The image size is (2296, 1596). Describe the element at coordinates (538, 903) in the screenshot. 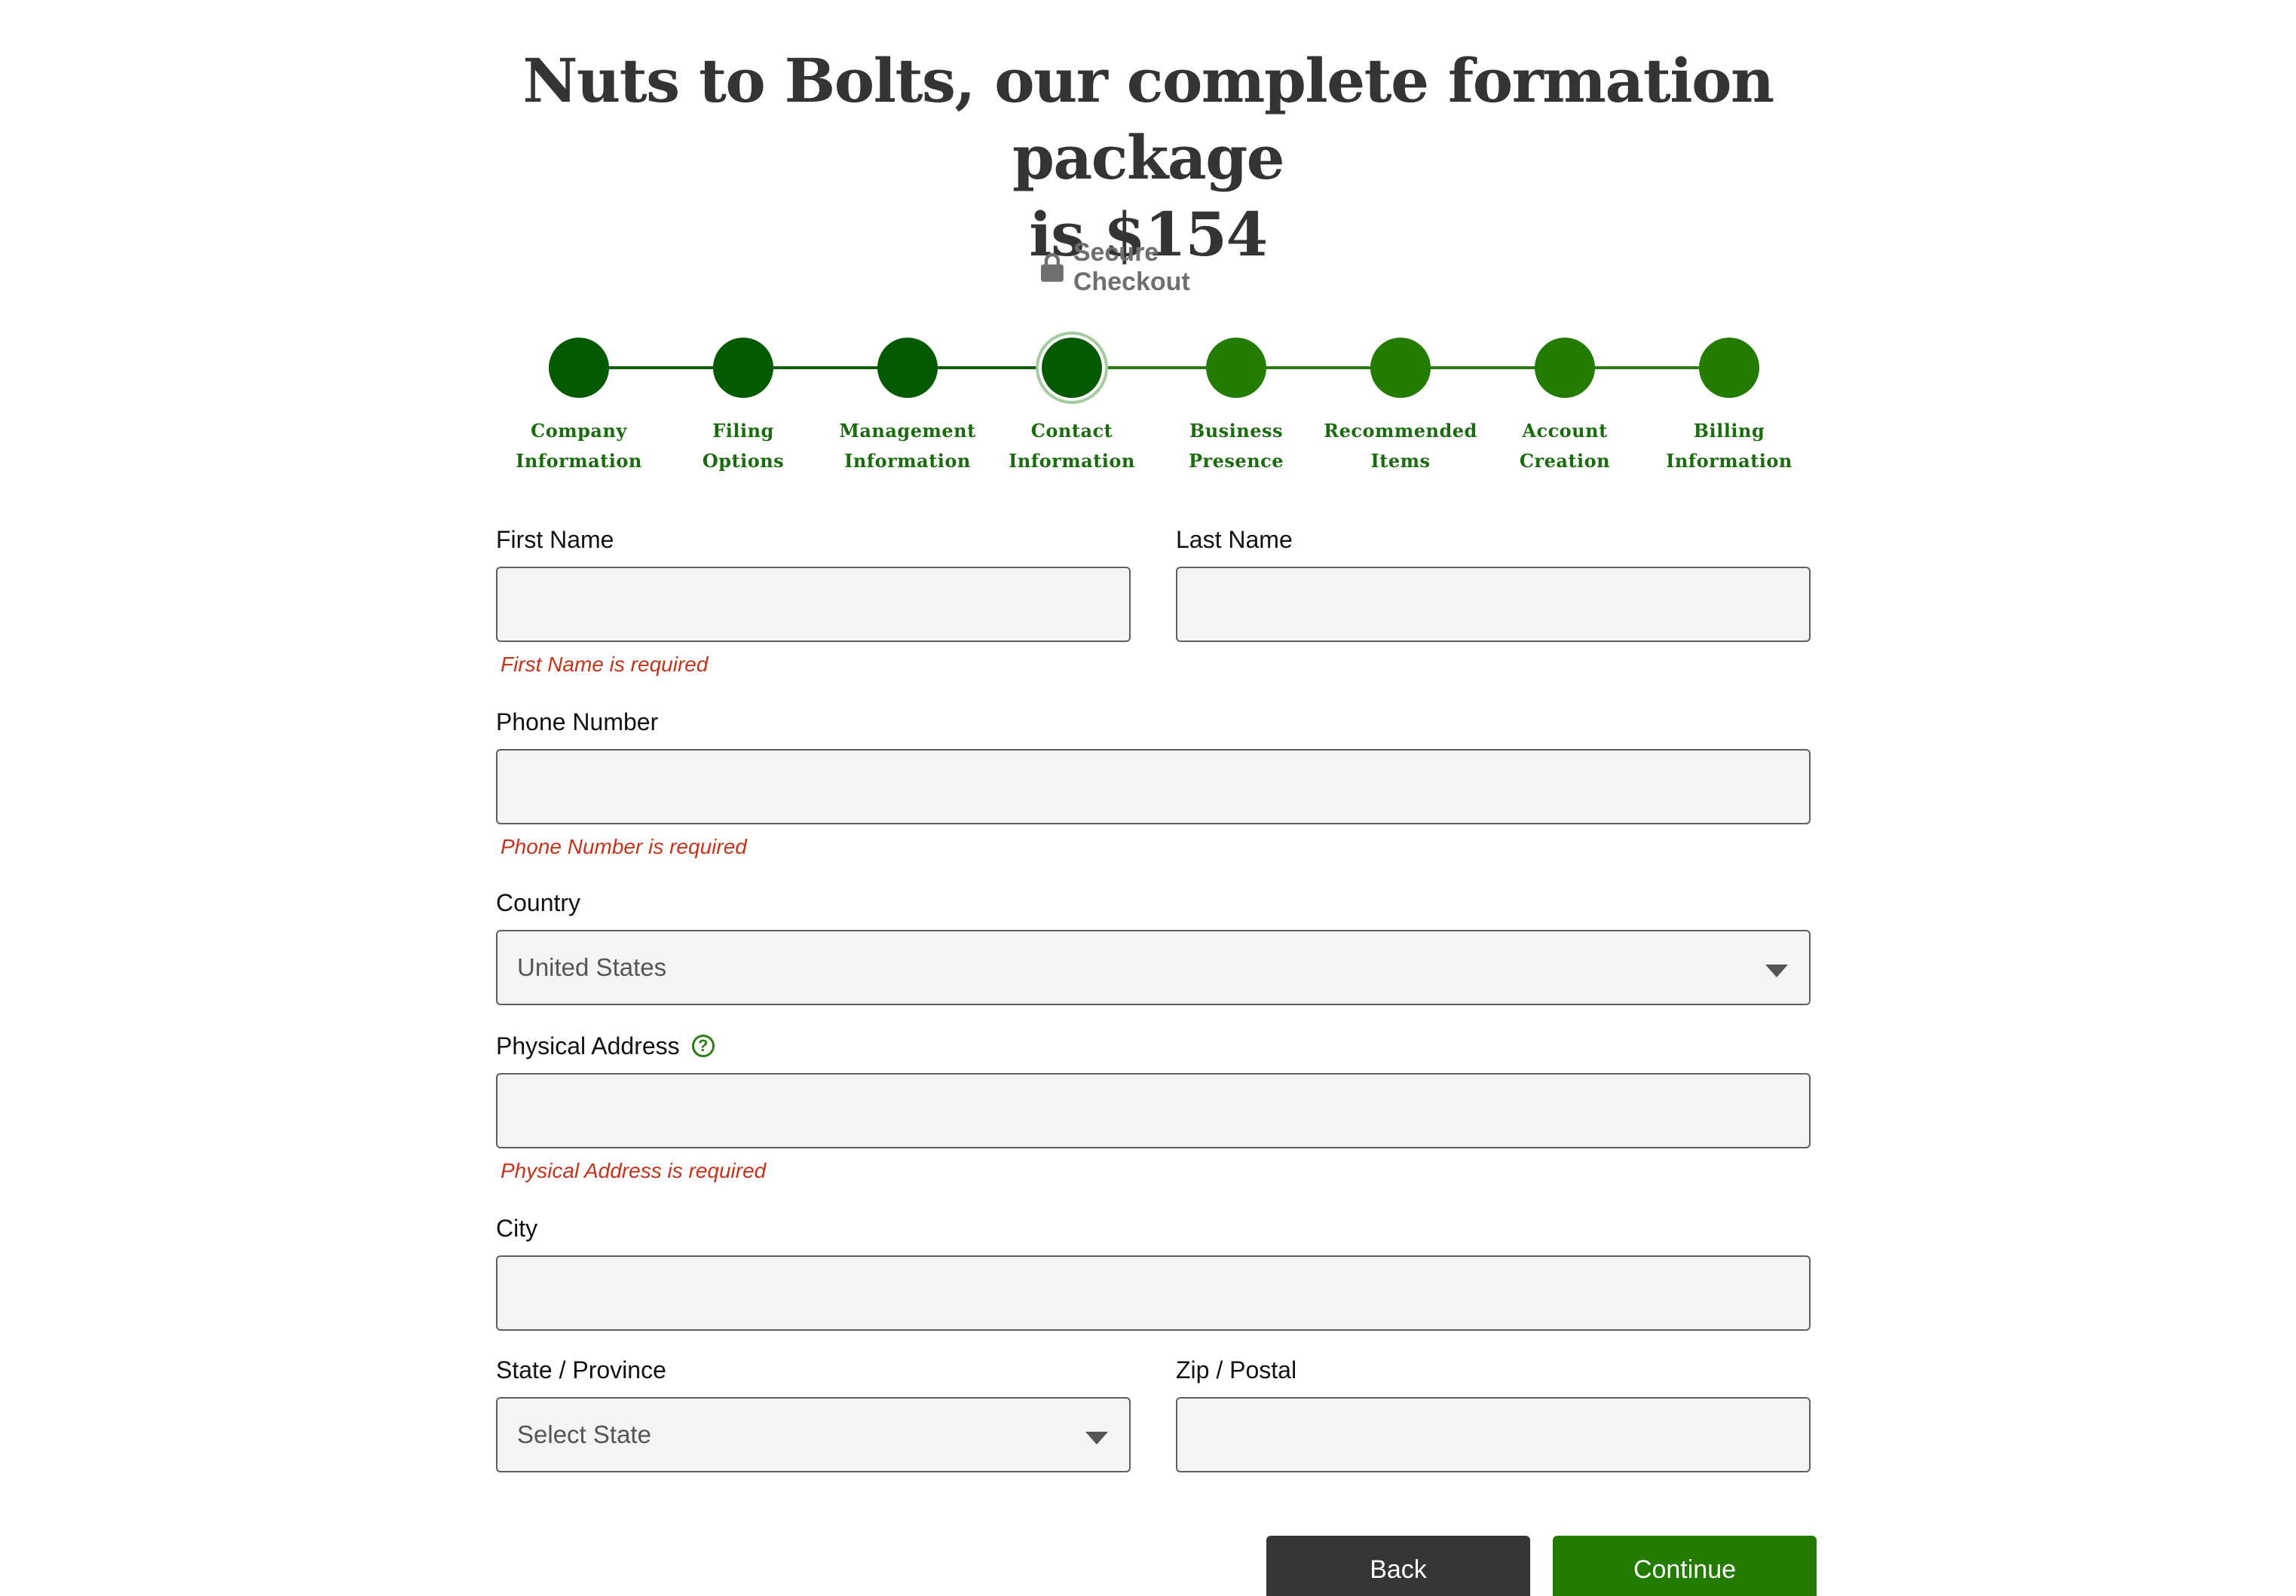

I see `country-label: Country` at that location.